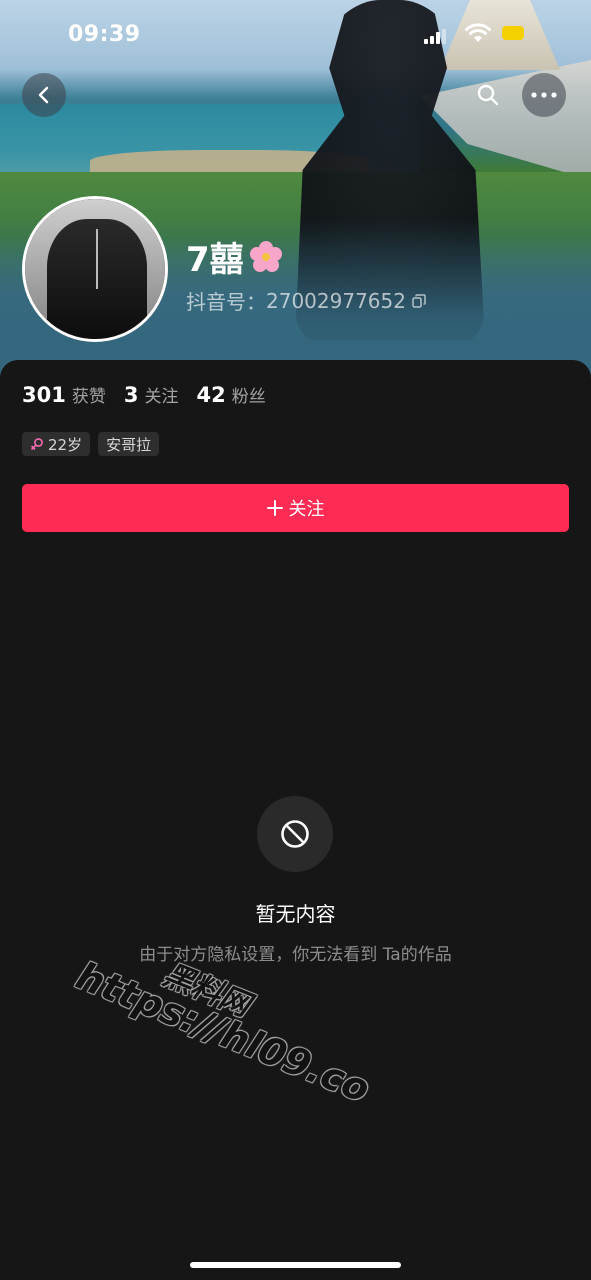 This screenshot has width=591, height=1280. Describe the element at coordinates (295, 35) in the screenshot. I see `status-bar: 09:39` at that location.